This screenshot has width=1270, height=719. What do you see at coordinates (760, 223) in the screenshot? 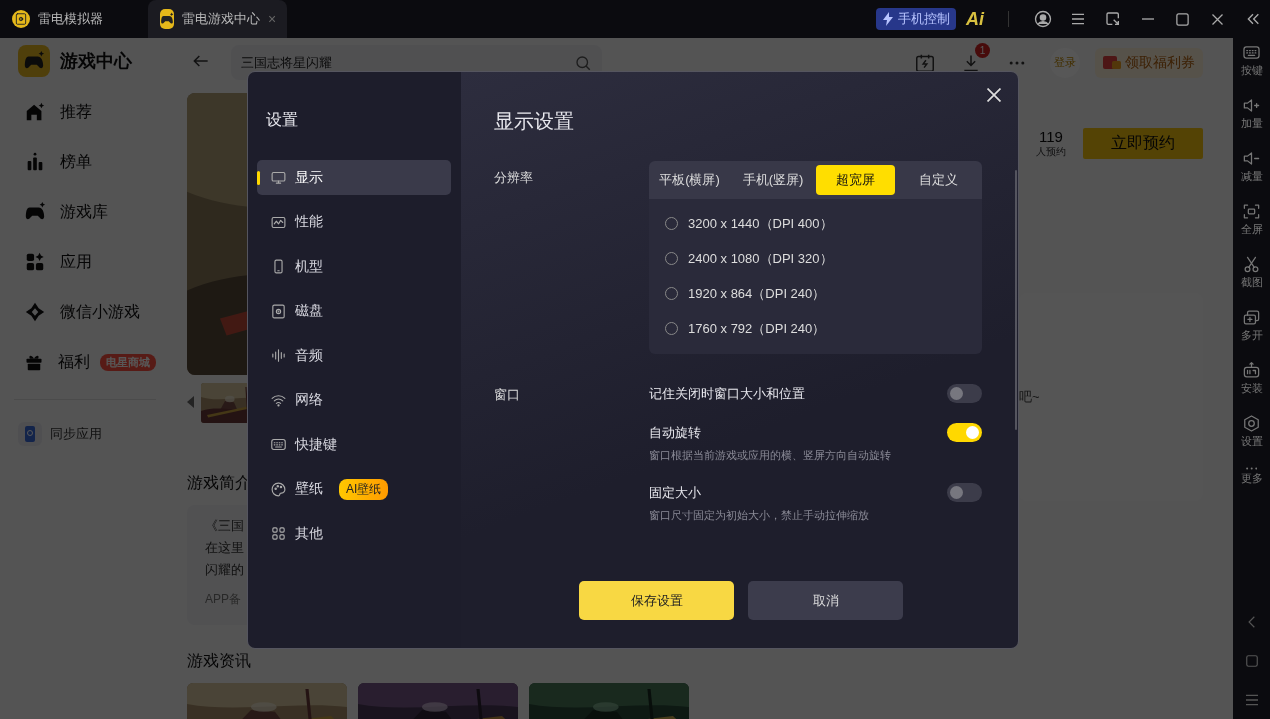
I see `resolution-option: 3200 x 1440（DPI 400）` at bounding box center [760, 223].